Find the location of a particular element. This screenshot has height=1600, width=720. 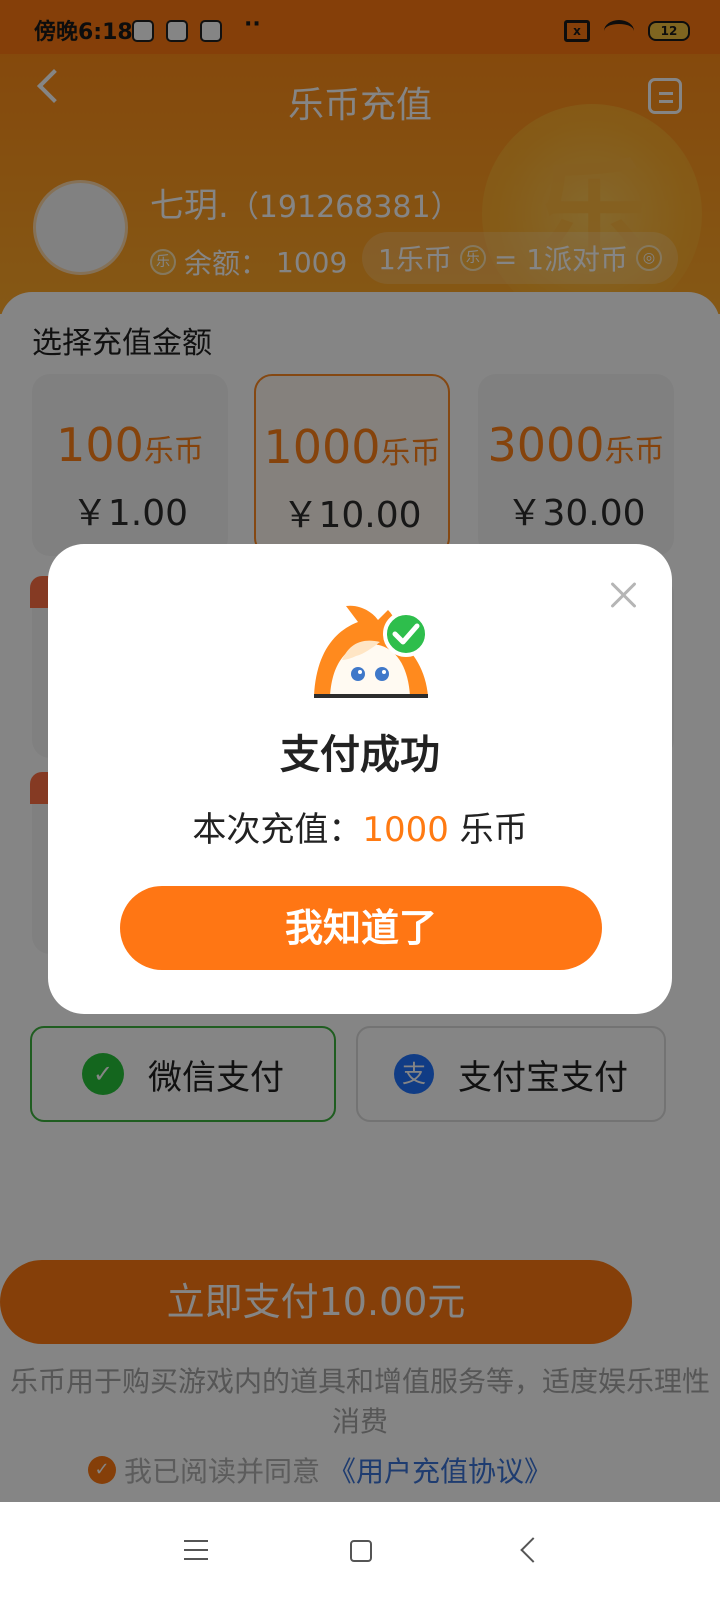

modal-title: 支付成功 is located at coordinates (360, 755).